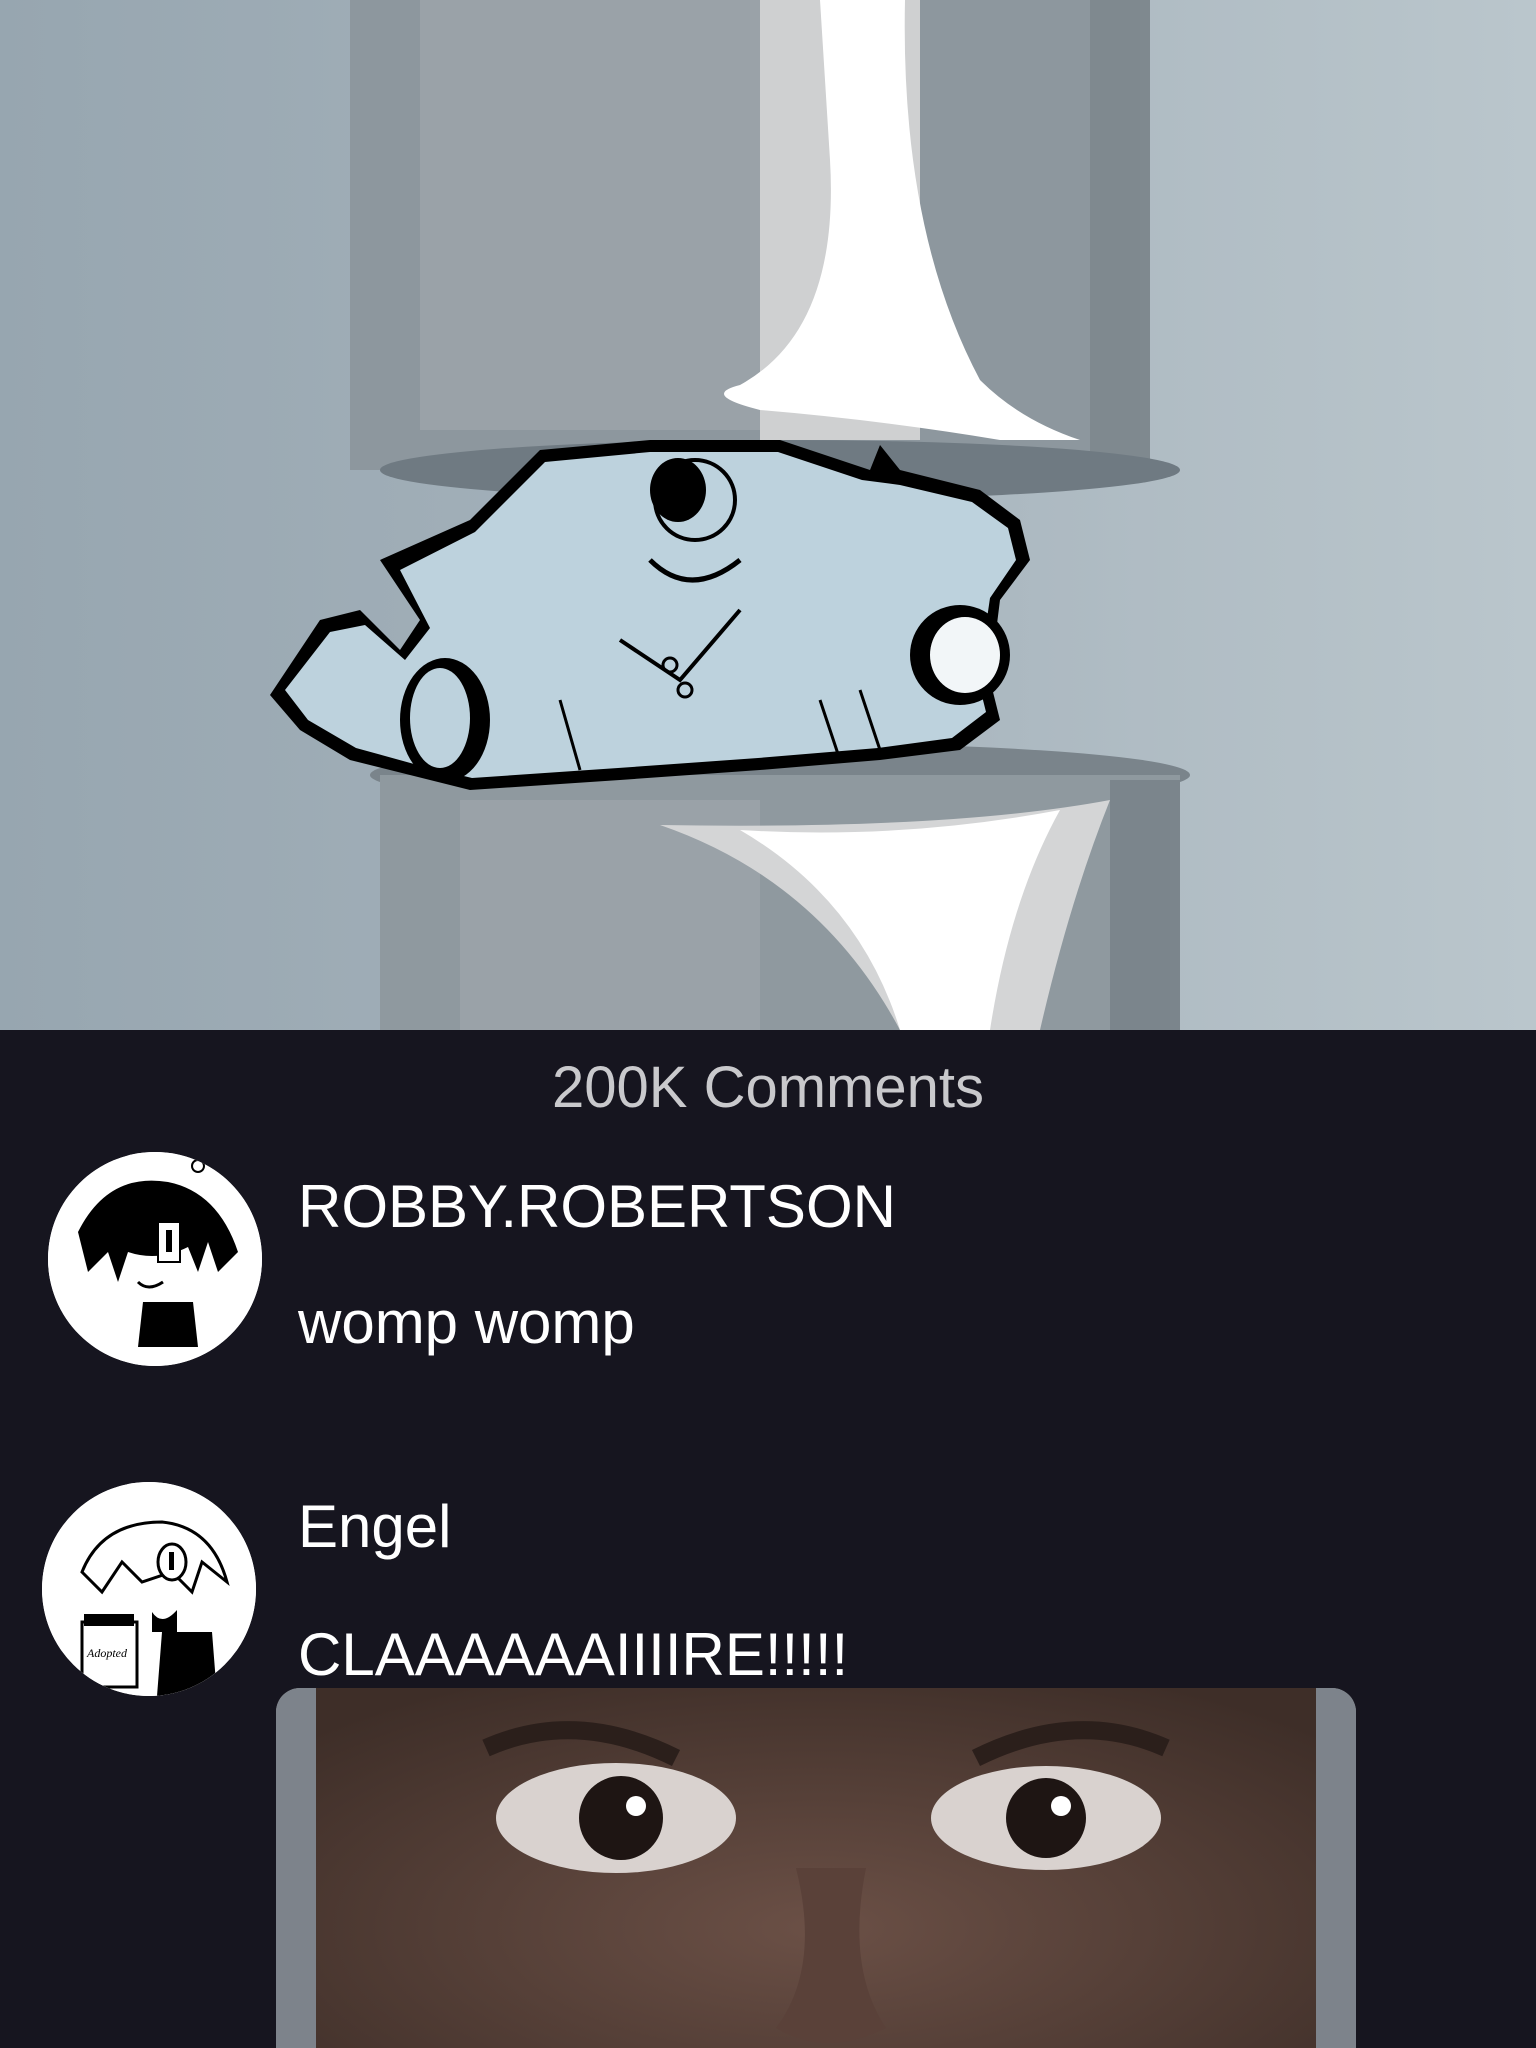 This screenshot has height=2048, width=1536. I want to click on reaction-image, so click(816, 1868).